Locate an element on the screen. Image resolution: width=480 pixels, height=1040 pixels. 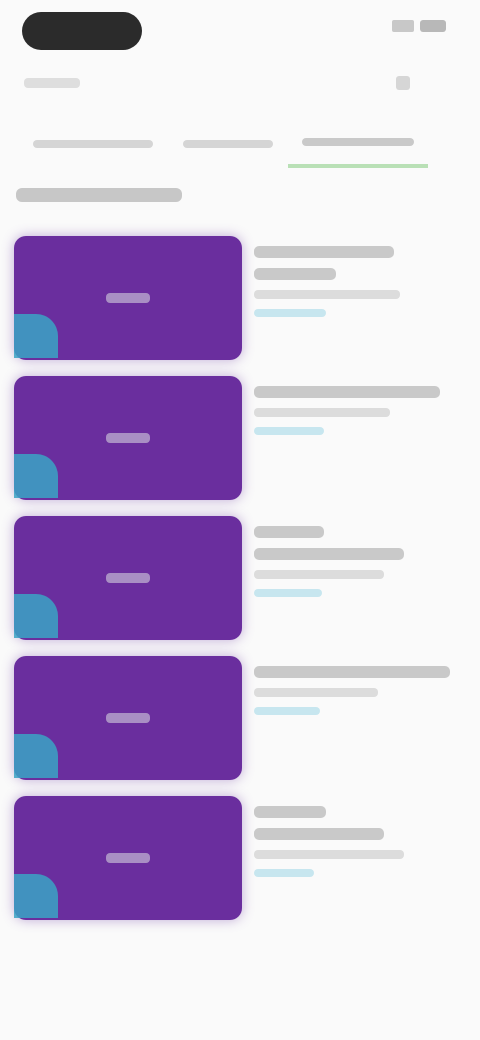
tab-1-label is located at coordinates (93, 144).